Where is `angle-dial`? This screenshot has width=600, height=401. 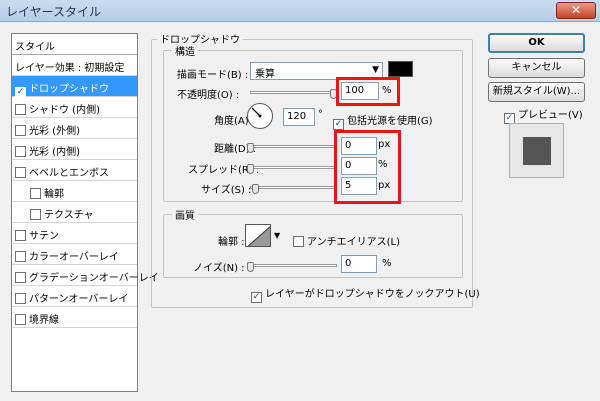 angle-dial is located at coordinates (260, 116).